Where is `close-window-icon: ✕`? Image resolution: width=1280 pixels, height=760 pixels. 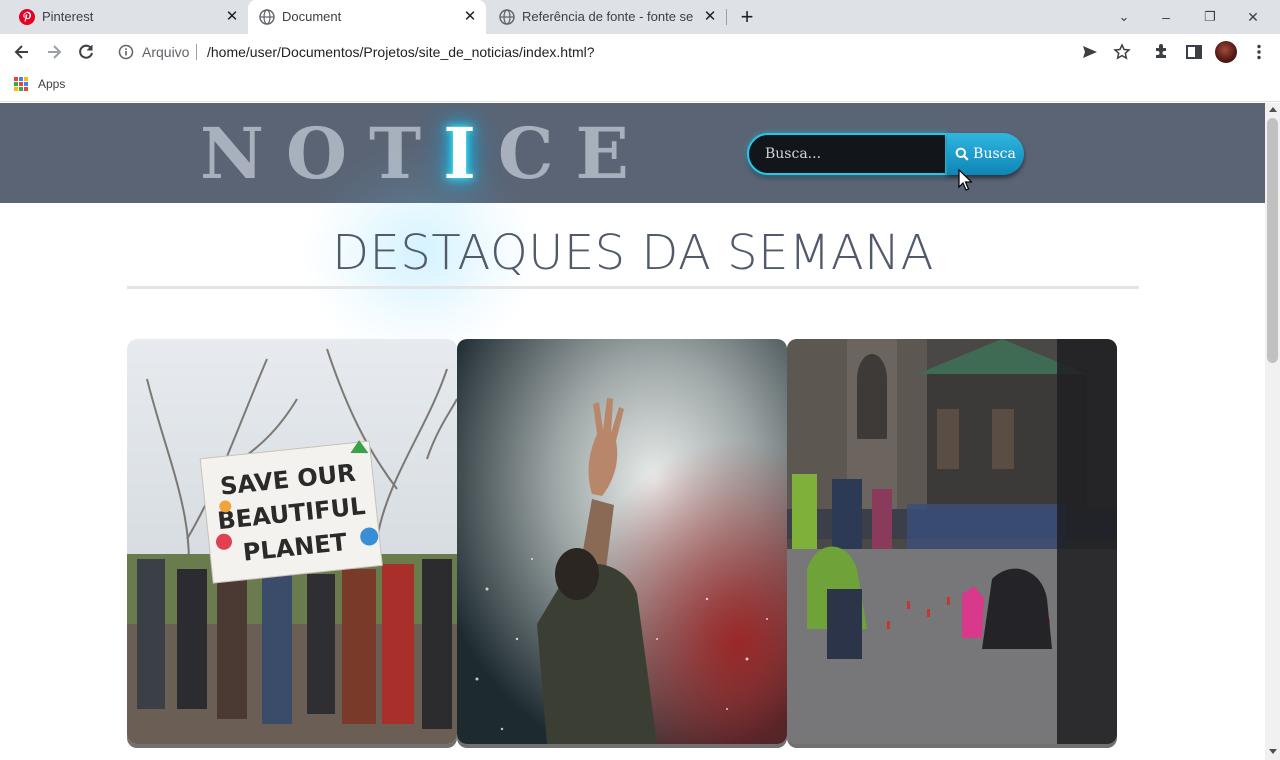 close-window-icon: ✕ is located at coordinates (1253, 17).